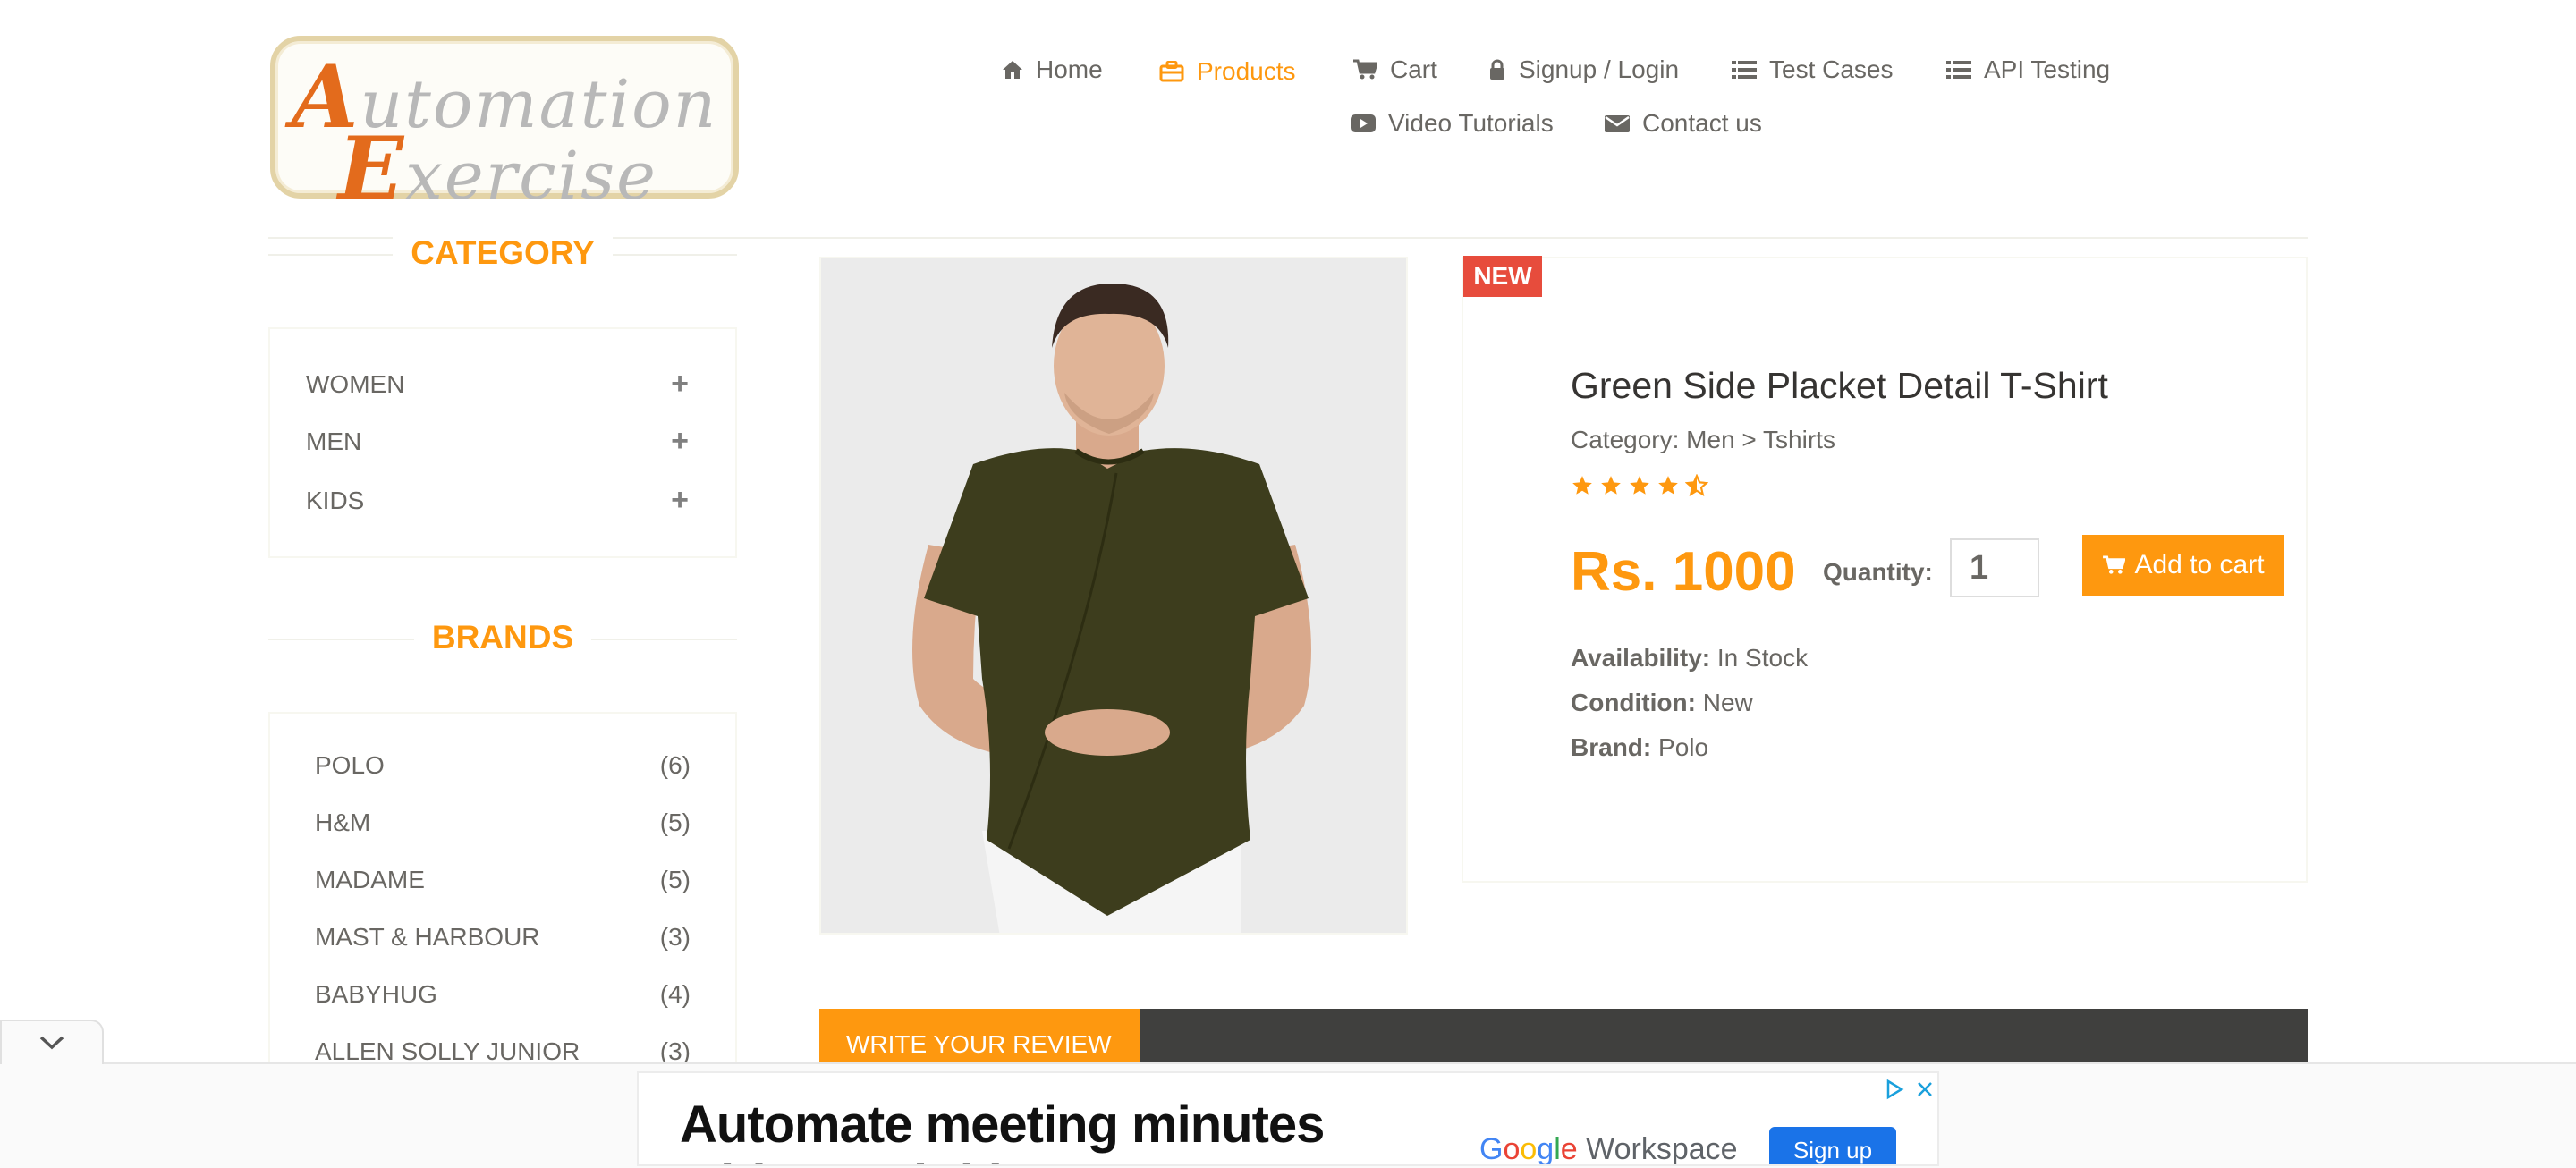 This screenshot has width=2576, height=1168. I want to click on lock-icon, so click(1497, 69).